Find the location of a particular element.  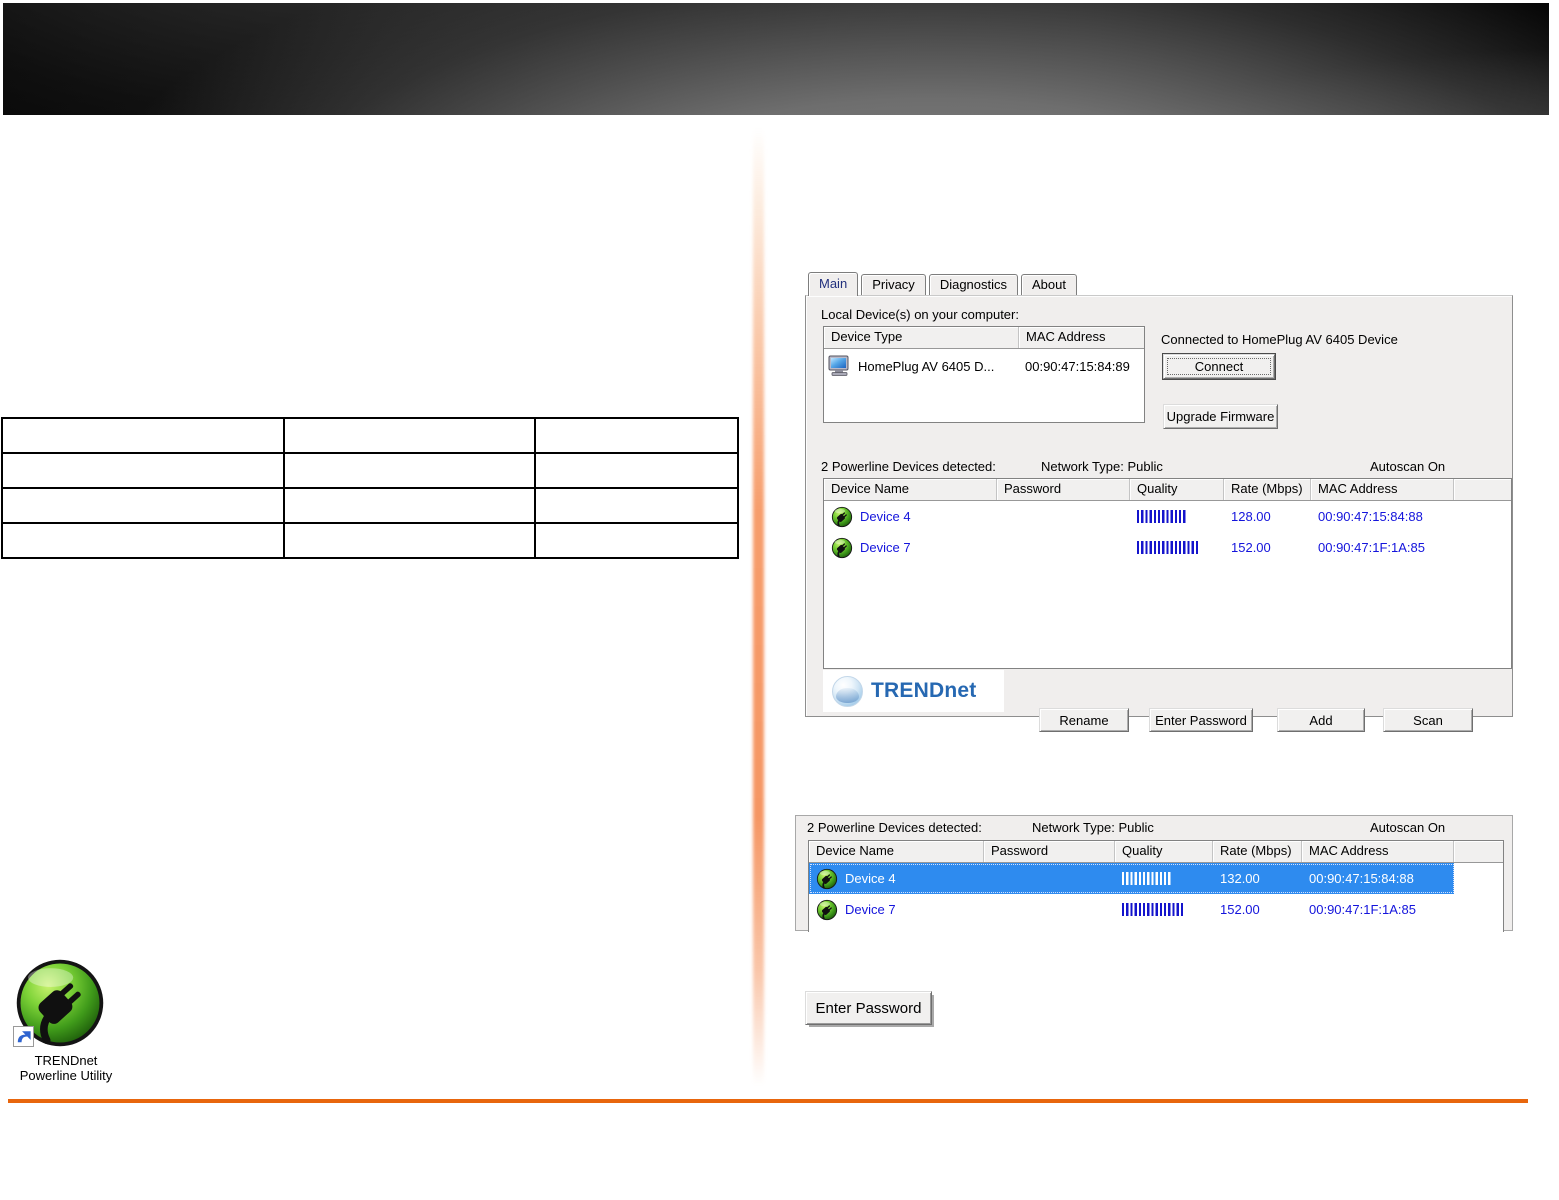

local-list-header: Device Type MAC Address is located at coordinates (984, 338).